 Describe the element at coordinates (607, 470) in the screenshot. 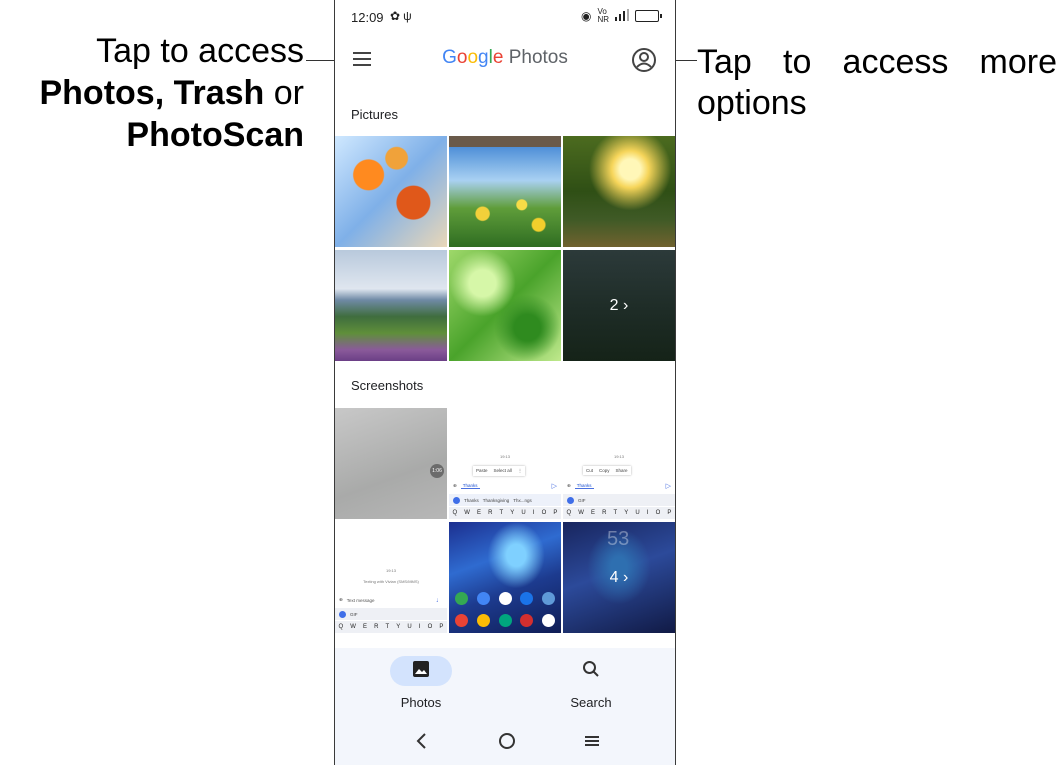

I see `shot2-context-menu: Cut Copy Share` at that location.